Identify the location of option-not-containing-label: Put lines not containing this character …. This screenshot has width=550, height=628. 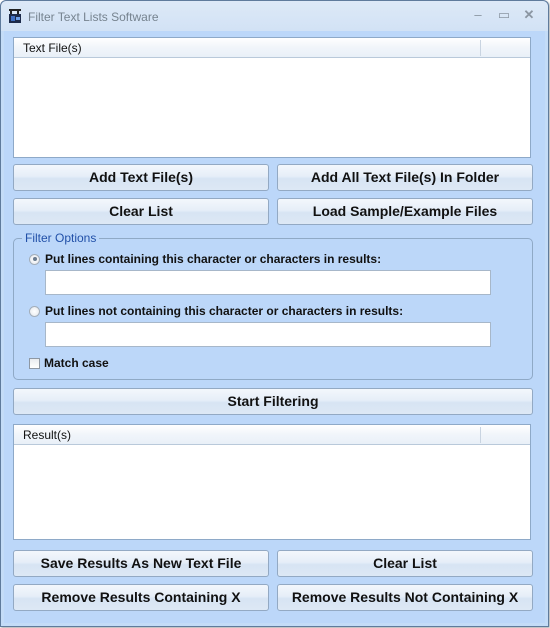
(224, 311).